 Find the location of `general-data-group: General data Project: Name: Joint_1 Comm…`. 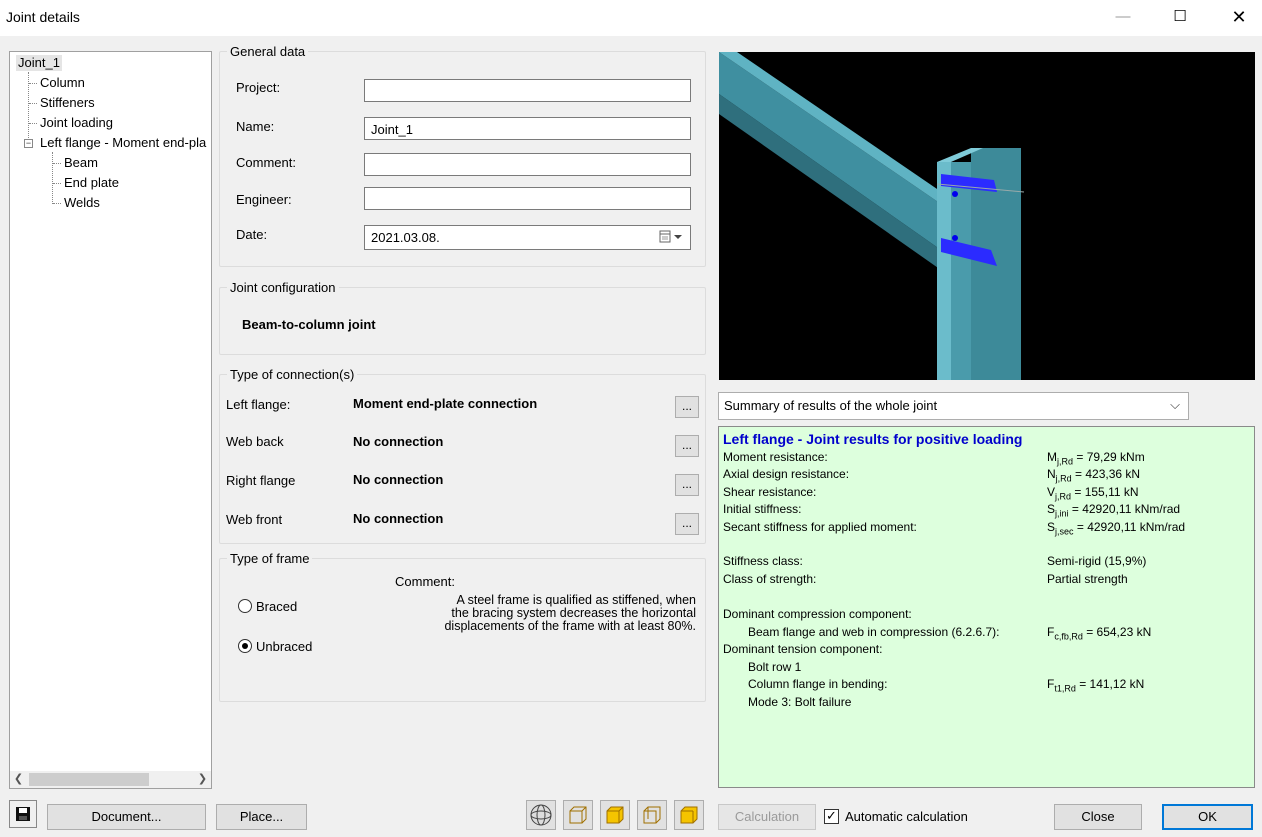

general-data-group: General data Project: Name: Joint_1 Comm… is located at coordinates (462, 155).